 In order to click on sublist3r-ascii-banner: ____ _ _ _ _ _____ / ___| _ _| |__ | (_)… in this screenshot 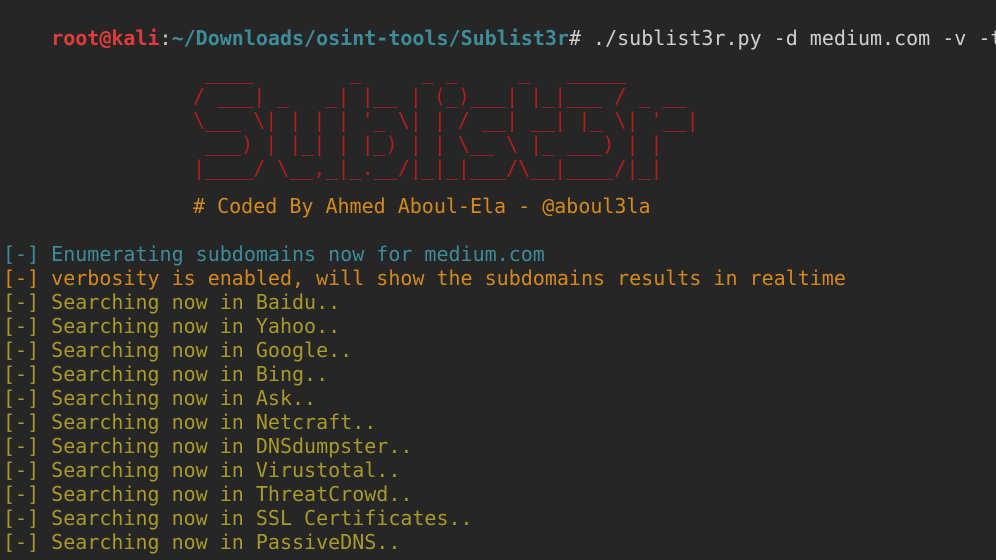, I will do `click(446, 120)`.